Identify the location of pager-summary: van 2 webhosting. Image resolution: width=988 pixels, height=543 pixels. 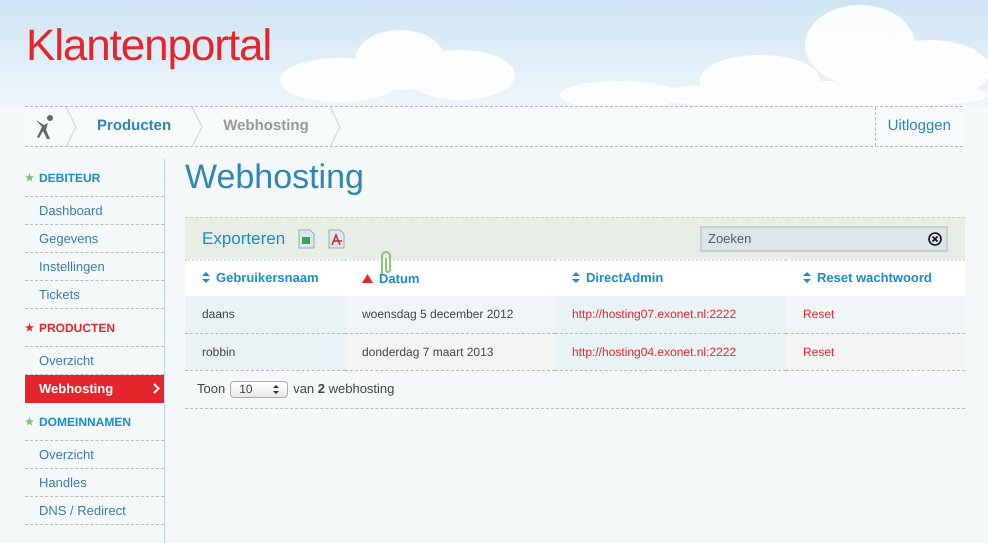
(343, 389).